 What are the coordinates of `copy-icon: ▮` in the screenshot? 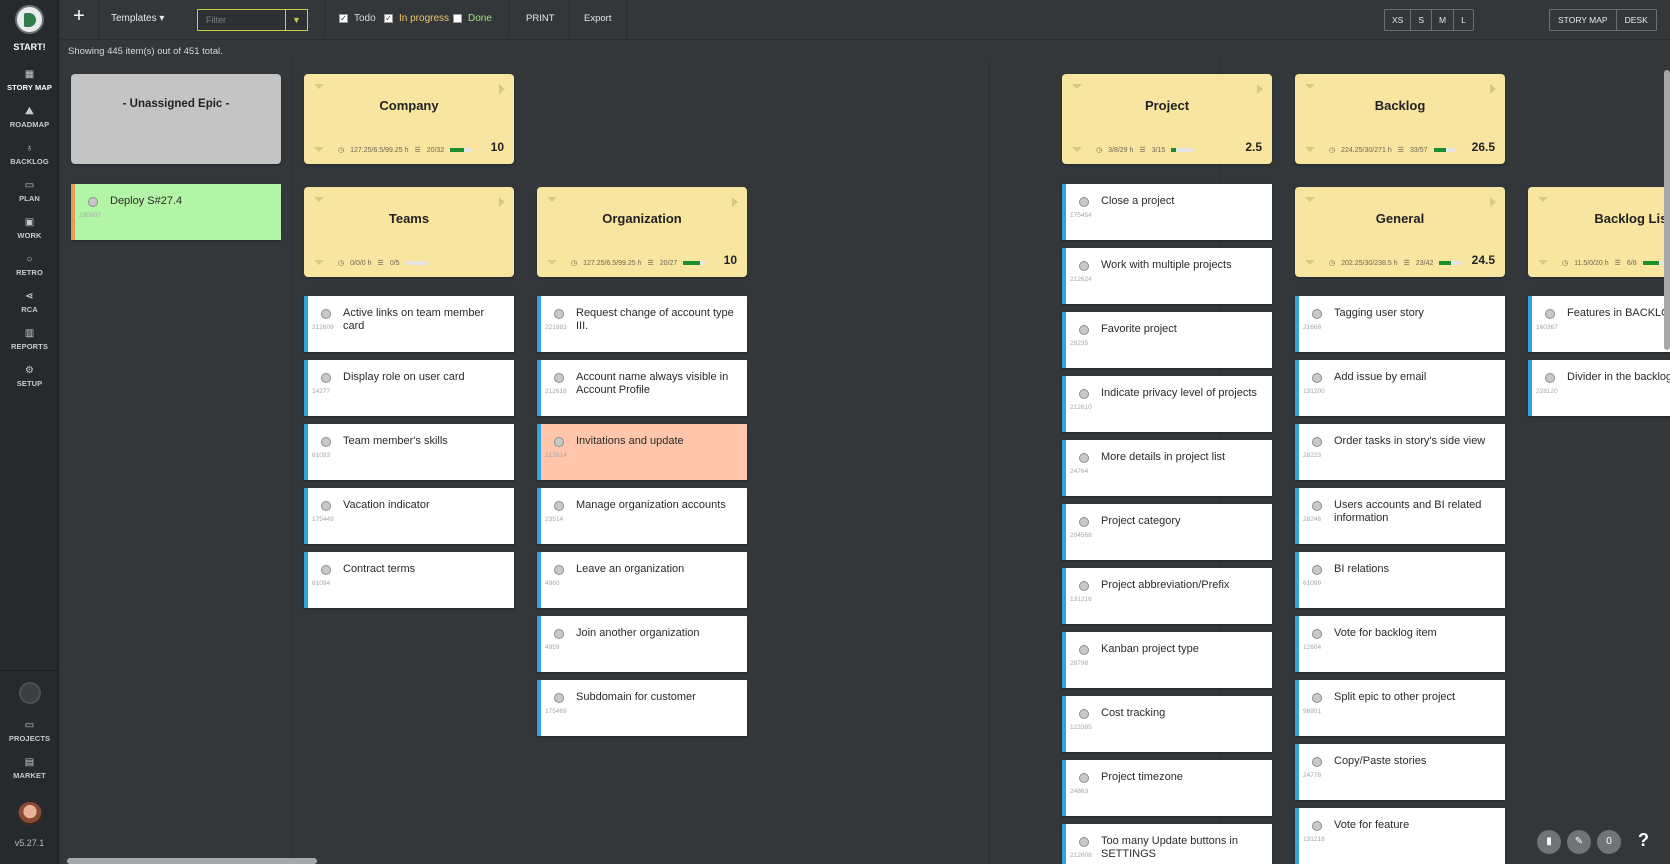 It's located at (1549, 842).